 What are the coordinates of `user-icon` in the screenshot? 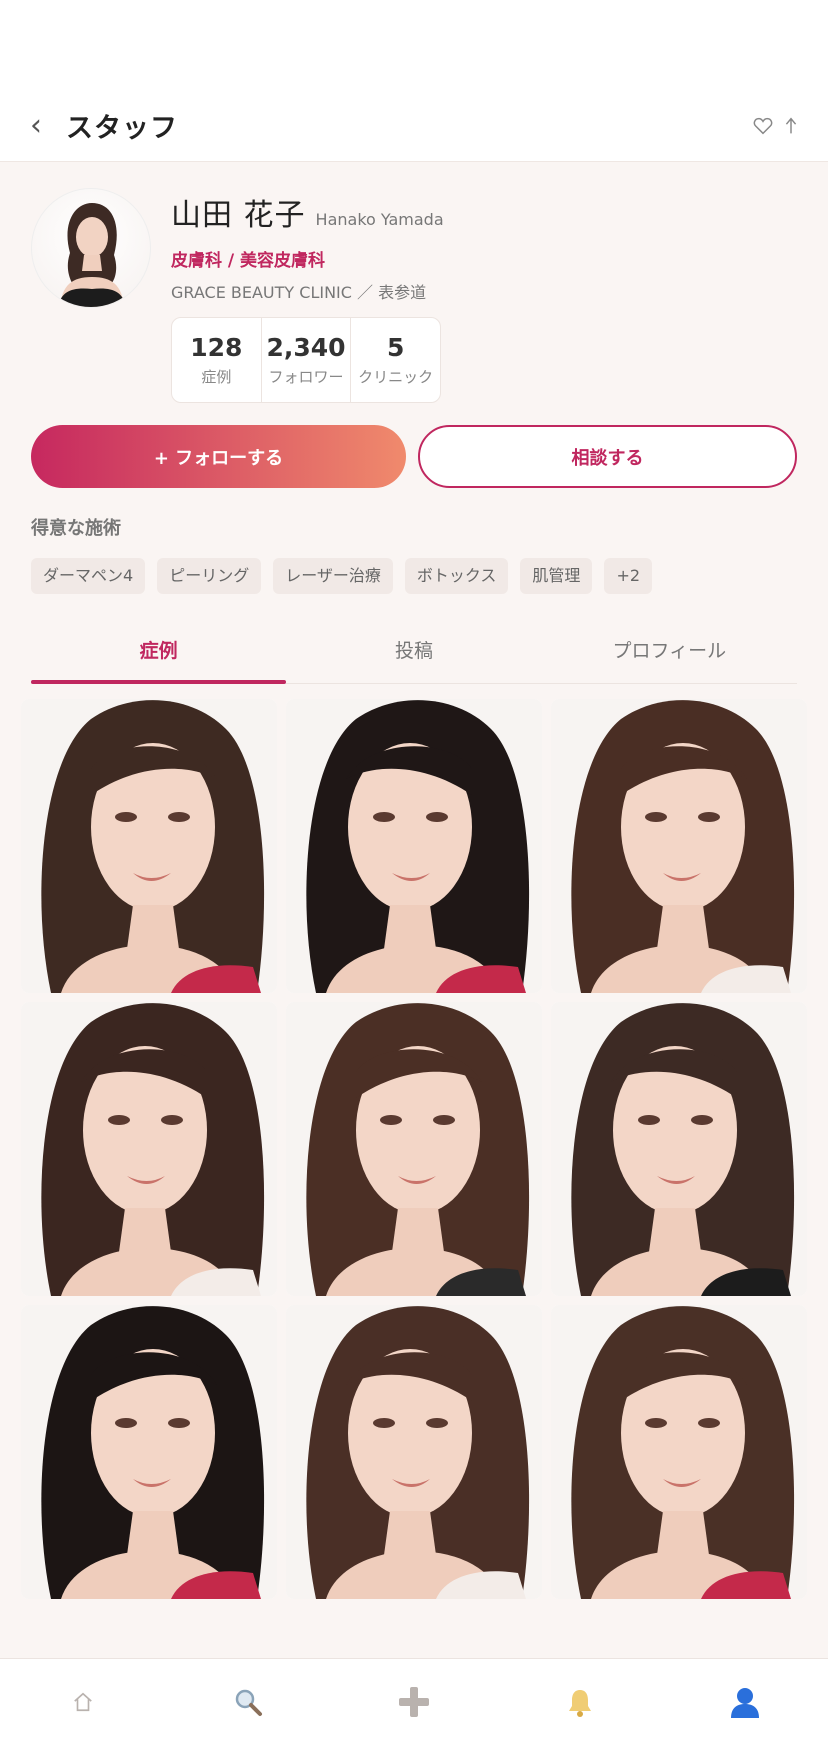 It's located at (745, 1704).